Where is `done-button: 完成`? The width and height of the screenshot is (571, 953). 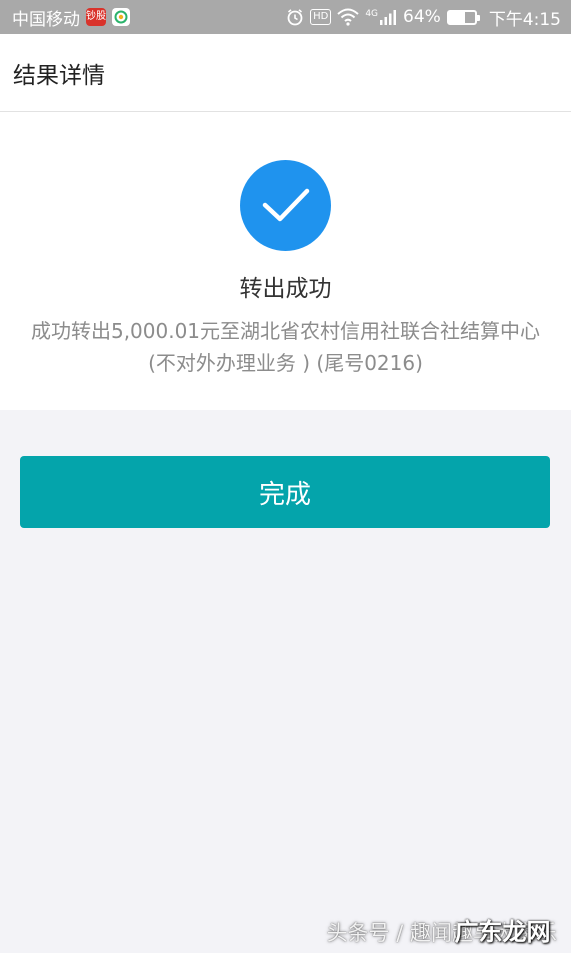 done-button: 完成 is located at coordinates (285, 492).